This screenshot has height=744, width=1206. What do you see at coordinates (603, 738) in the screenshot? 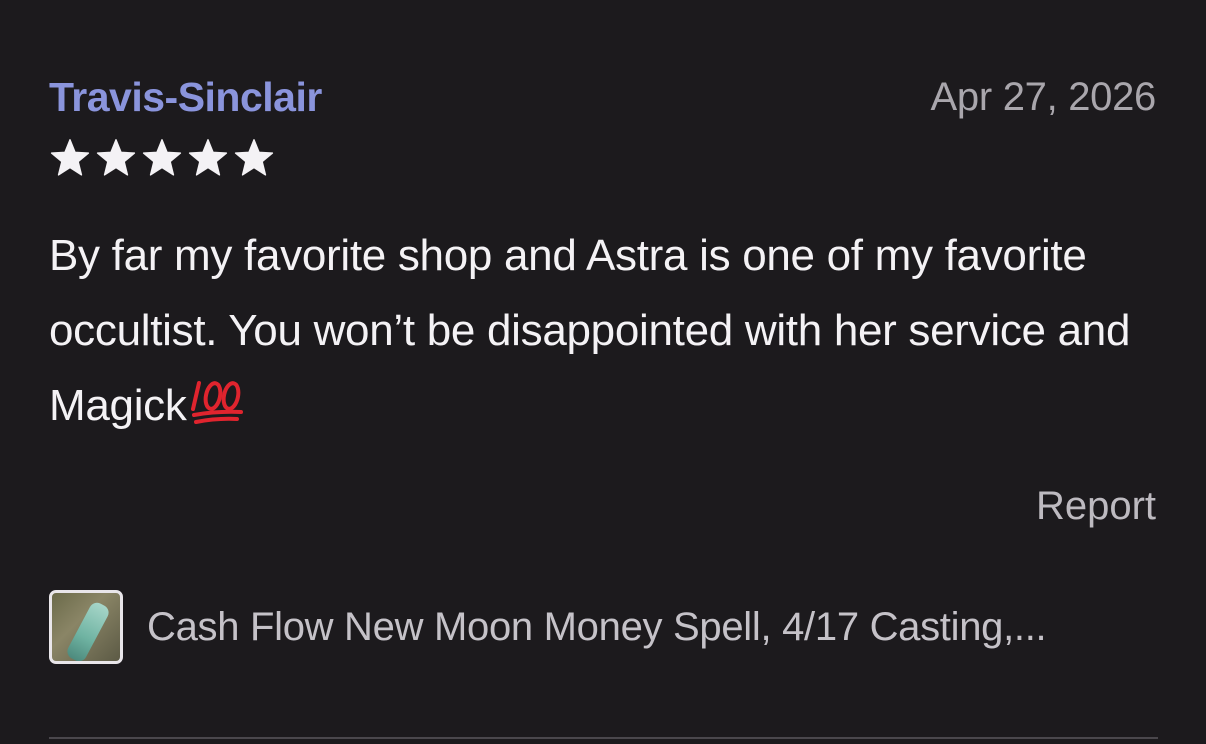
I see `divider` at bounding box center [603, 738].